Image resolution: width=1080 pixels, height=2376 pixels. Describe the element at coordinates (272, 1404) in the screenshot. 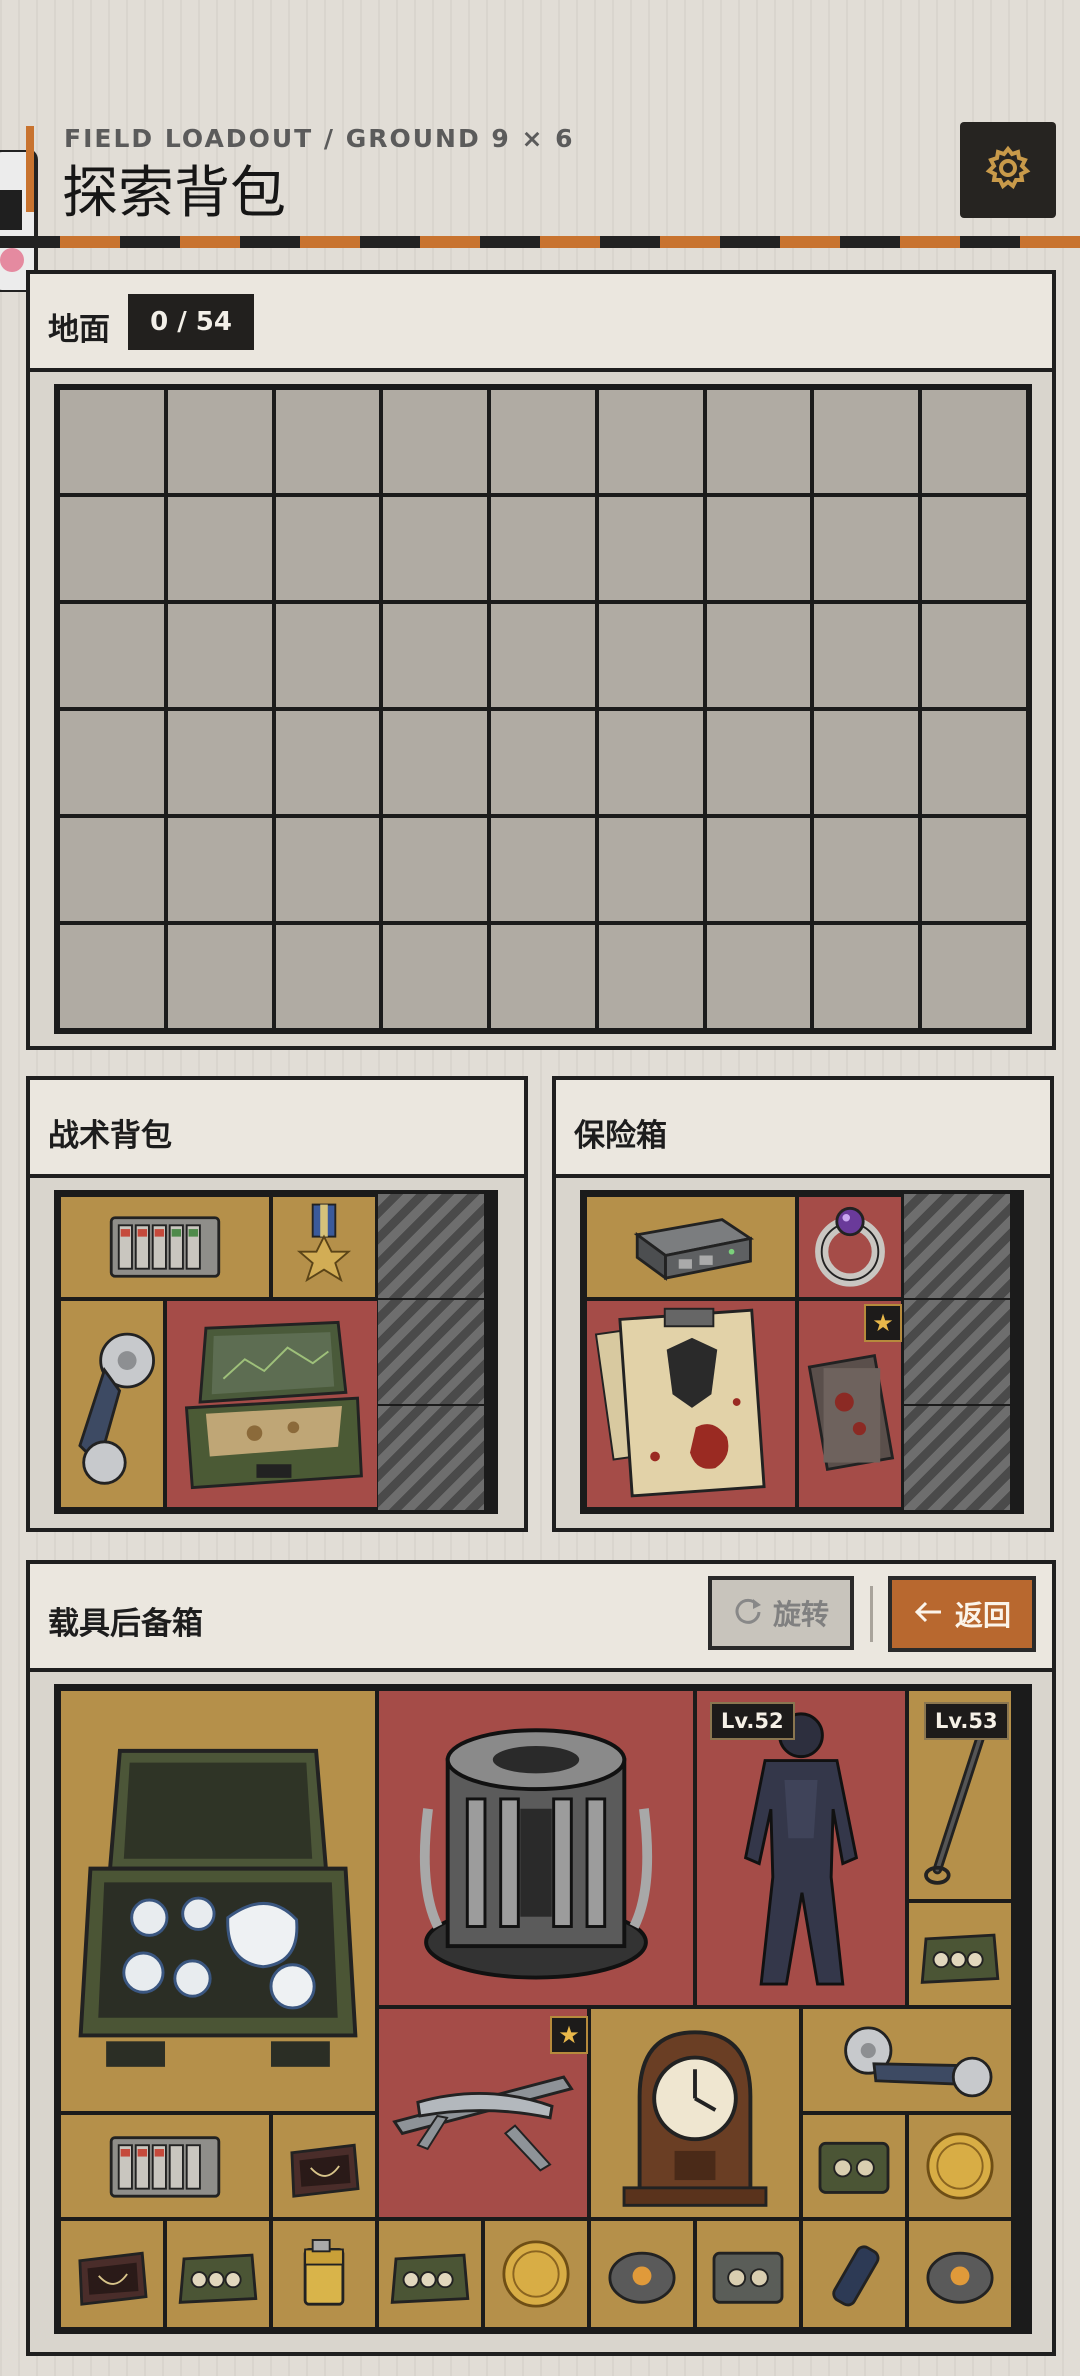

I see `tactical-case-map-item` at that location.